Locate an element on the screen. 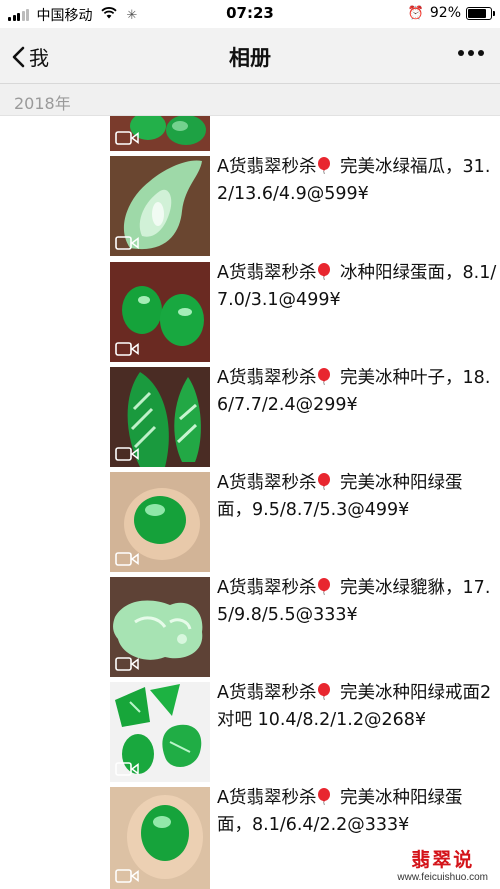 The height and width of the screenshot is (889, 500). year-label: 2018年 is located at coordinates (42, 103).